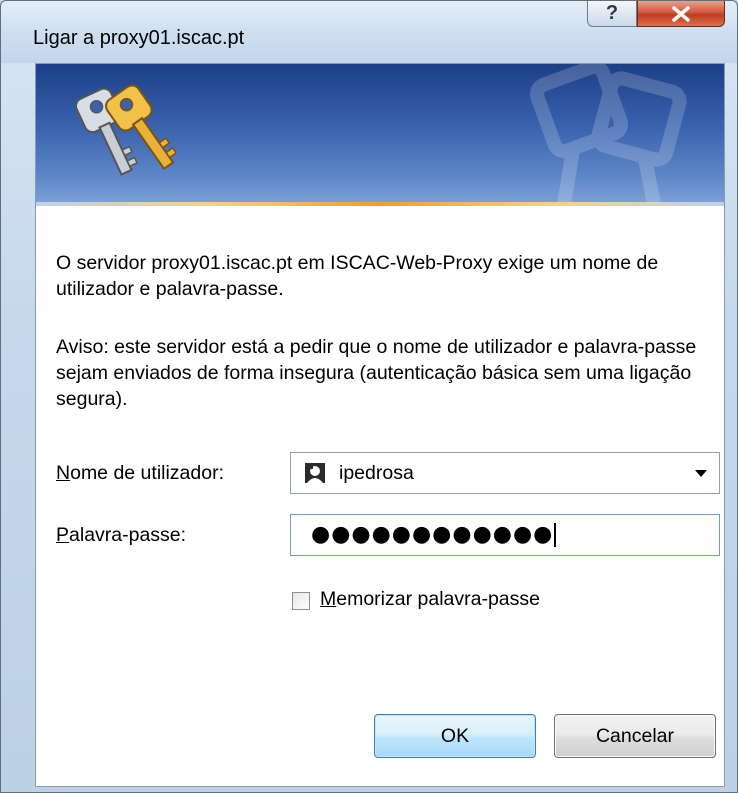 This screenshot has width=738, height=793. What do you see at coordinates (369, 32) in the screenshot?
I see `title-bar: Ligar a proxy01.iscac.pt ?` at bounding box center [369, 32].